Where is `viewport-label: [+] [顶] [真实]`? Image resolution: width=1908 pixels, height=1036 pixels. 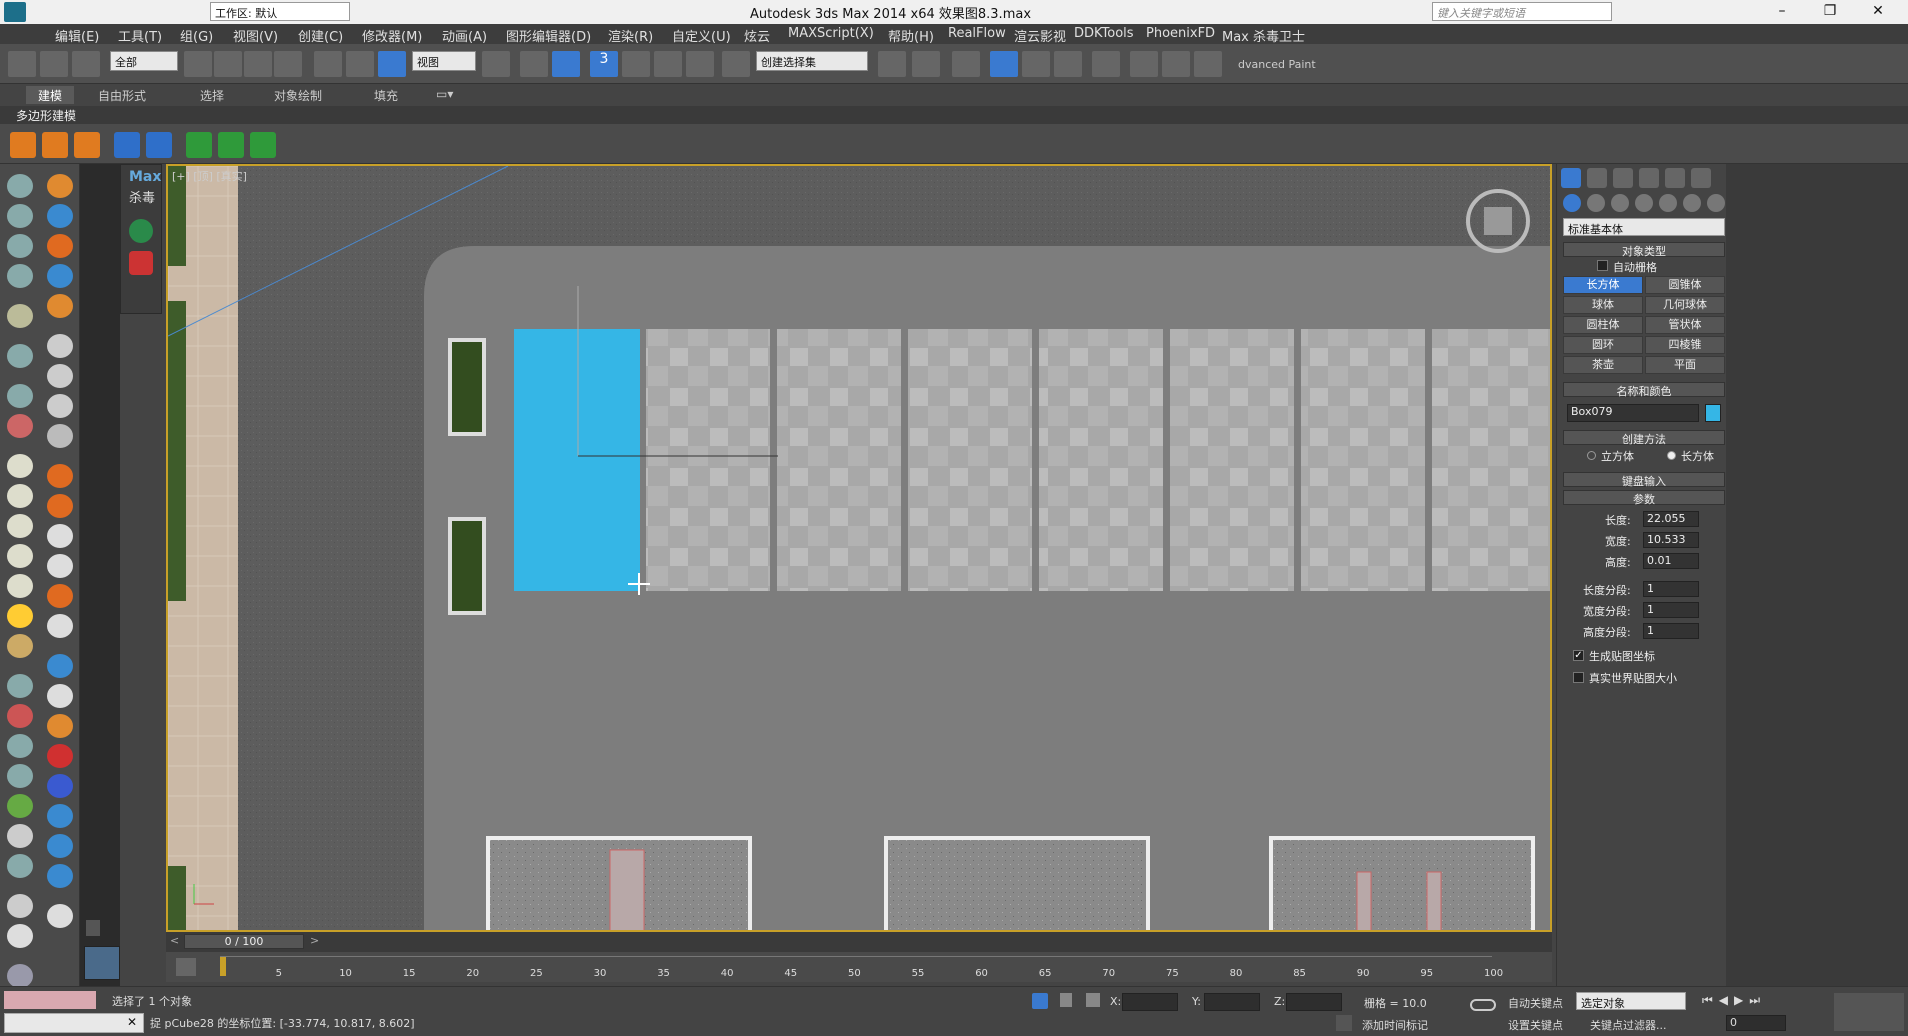 viewport-label: [+] [顶] [真实] is located at coordinates (209, 176).